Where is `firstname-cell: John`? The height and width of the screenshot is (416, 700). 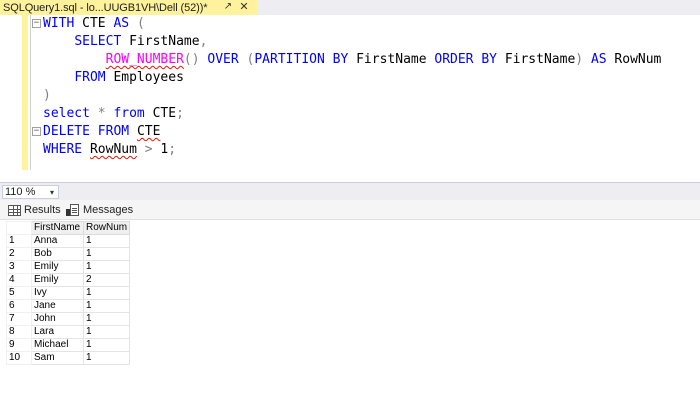 firstname-cell: John is located at coordinates (57, 319).